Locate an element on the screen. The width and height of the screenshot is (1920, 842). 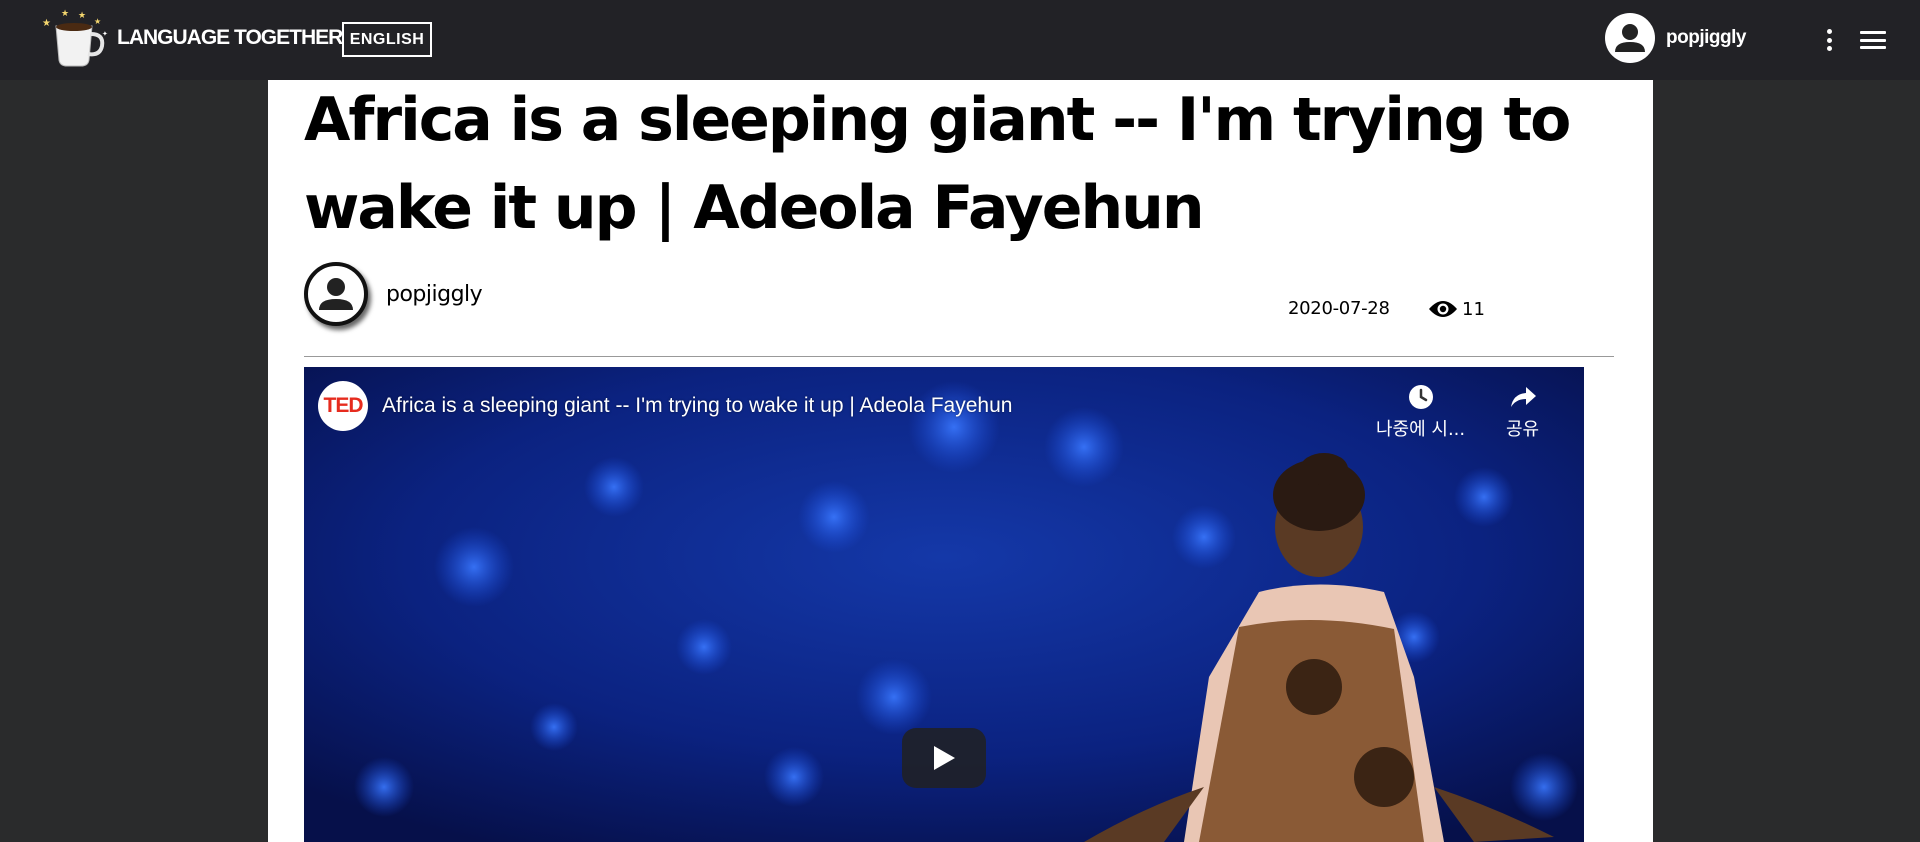
share-icon is located at coordinates (1523, 397).